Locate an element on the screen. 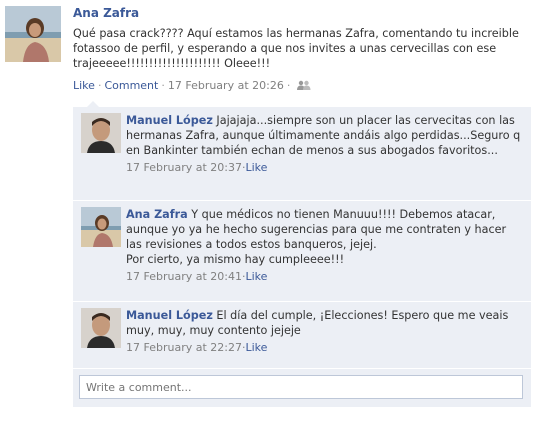 The width and height of the screenshot is (538, 434). comment-timestamp: 17 February at 20:41 is located at coordinates (184, 276).